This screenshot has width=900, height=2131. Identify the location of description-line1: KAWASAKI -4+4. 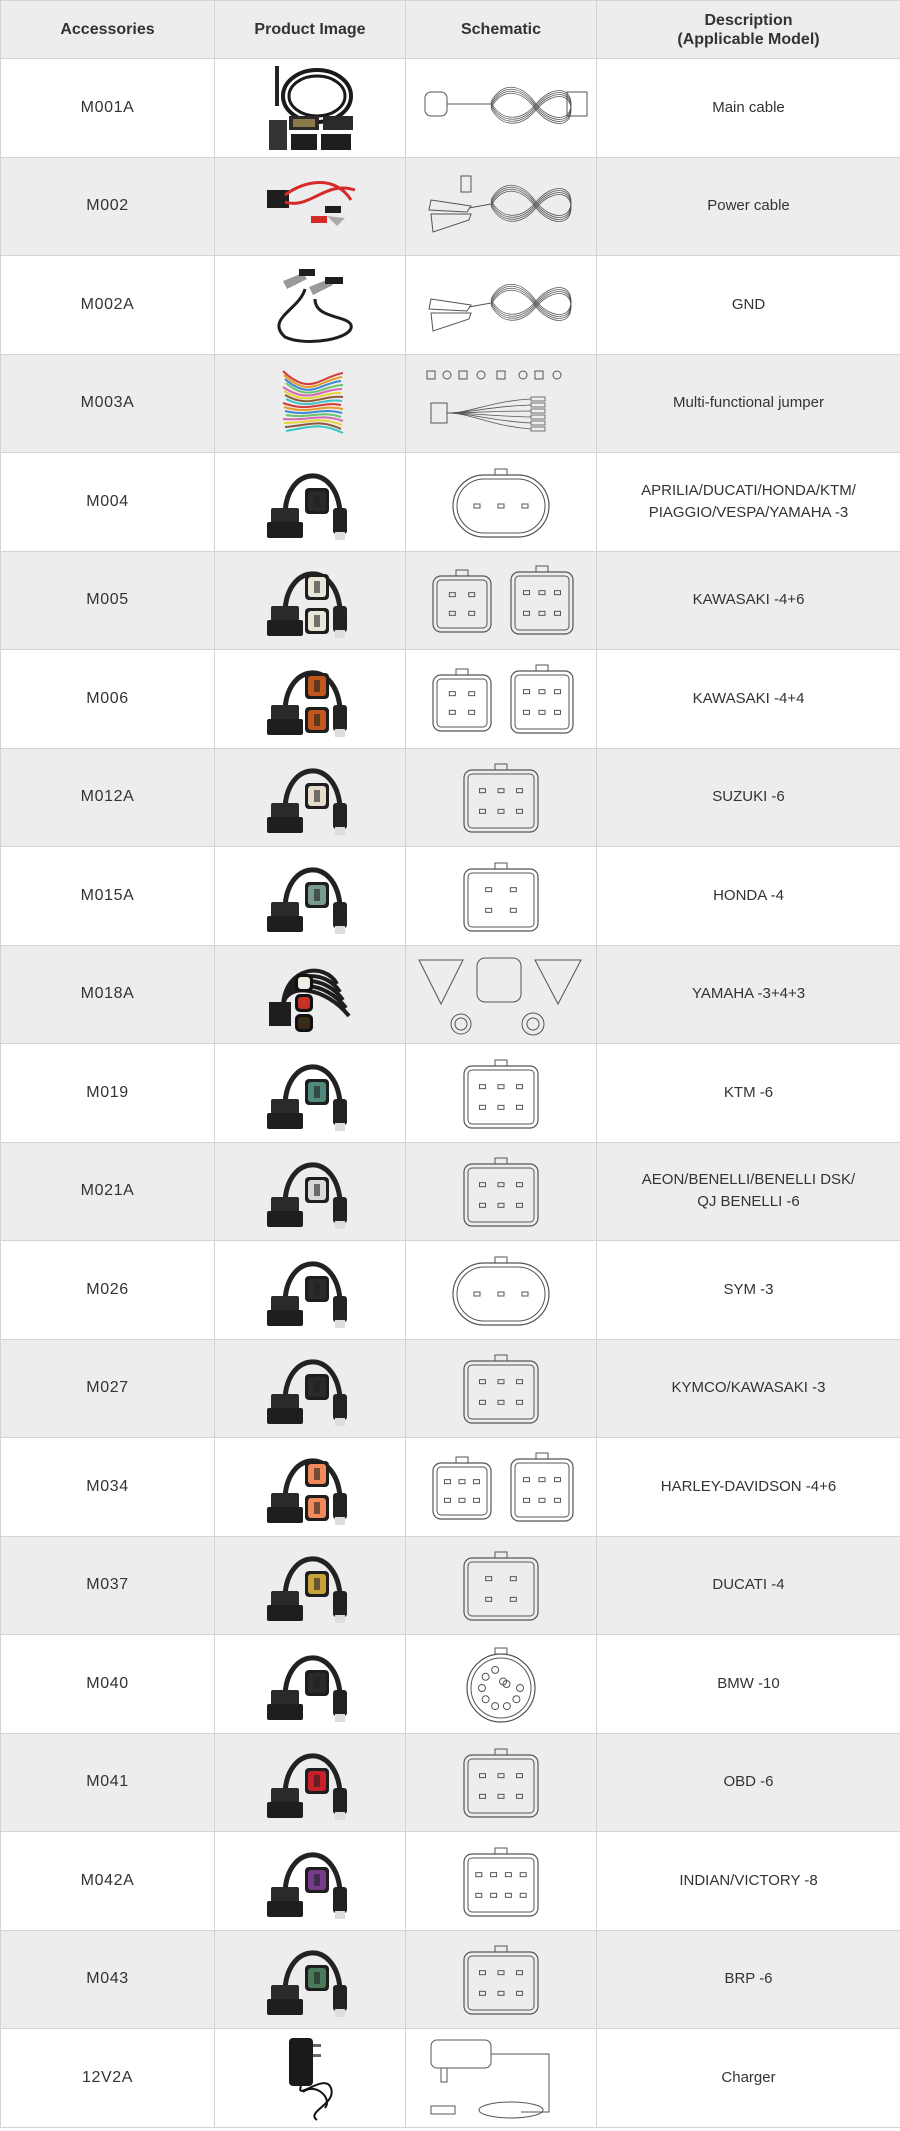
(748, 698).